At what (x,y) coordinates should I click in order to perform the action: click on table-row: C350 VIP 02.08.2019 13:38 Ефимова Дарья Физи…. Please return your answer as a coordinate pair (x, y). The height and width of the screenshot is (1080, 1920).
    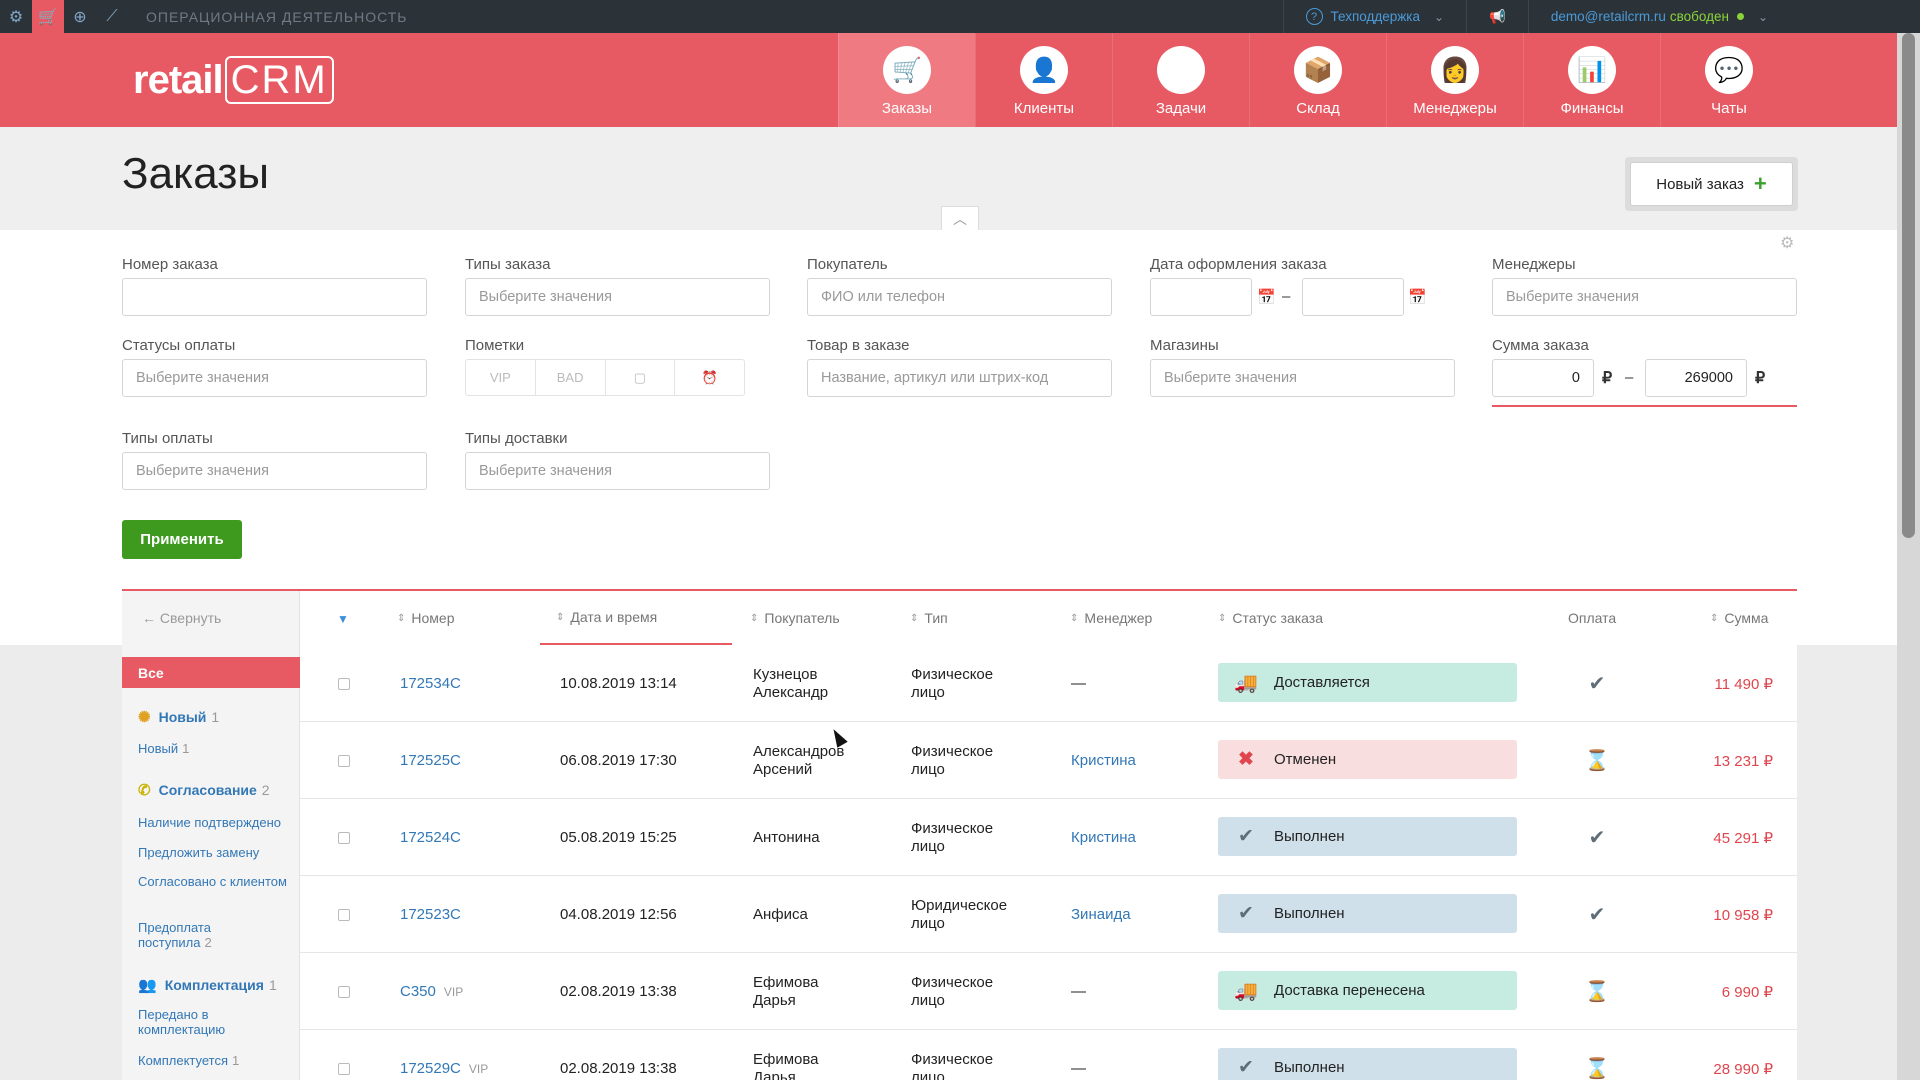
    Looking at the image, I should click on (1048, 991).